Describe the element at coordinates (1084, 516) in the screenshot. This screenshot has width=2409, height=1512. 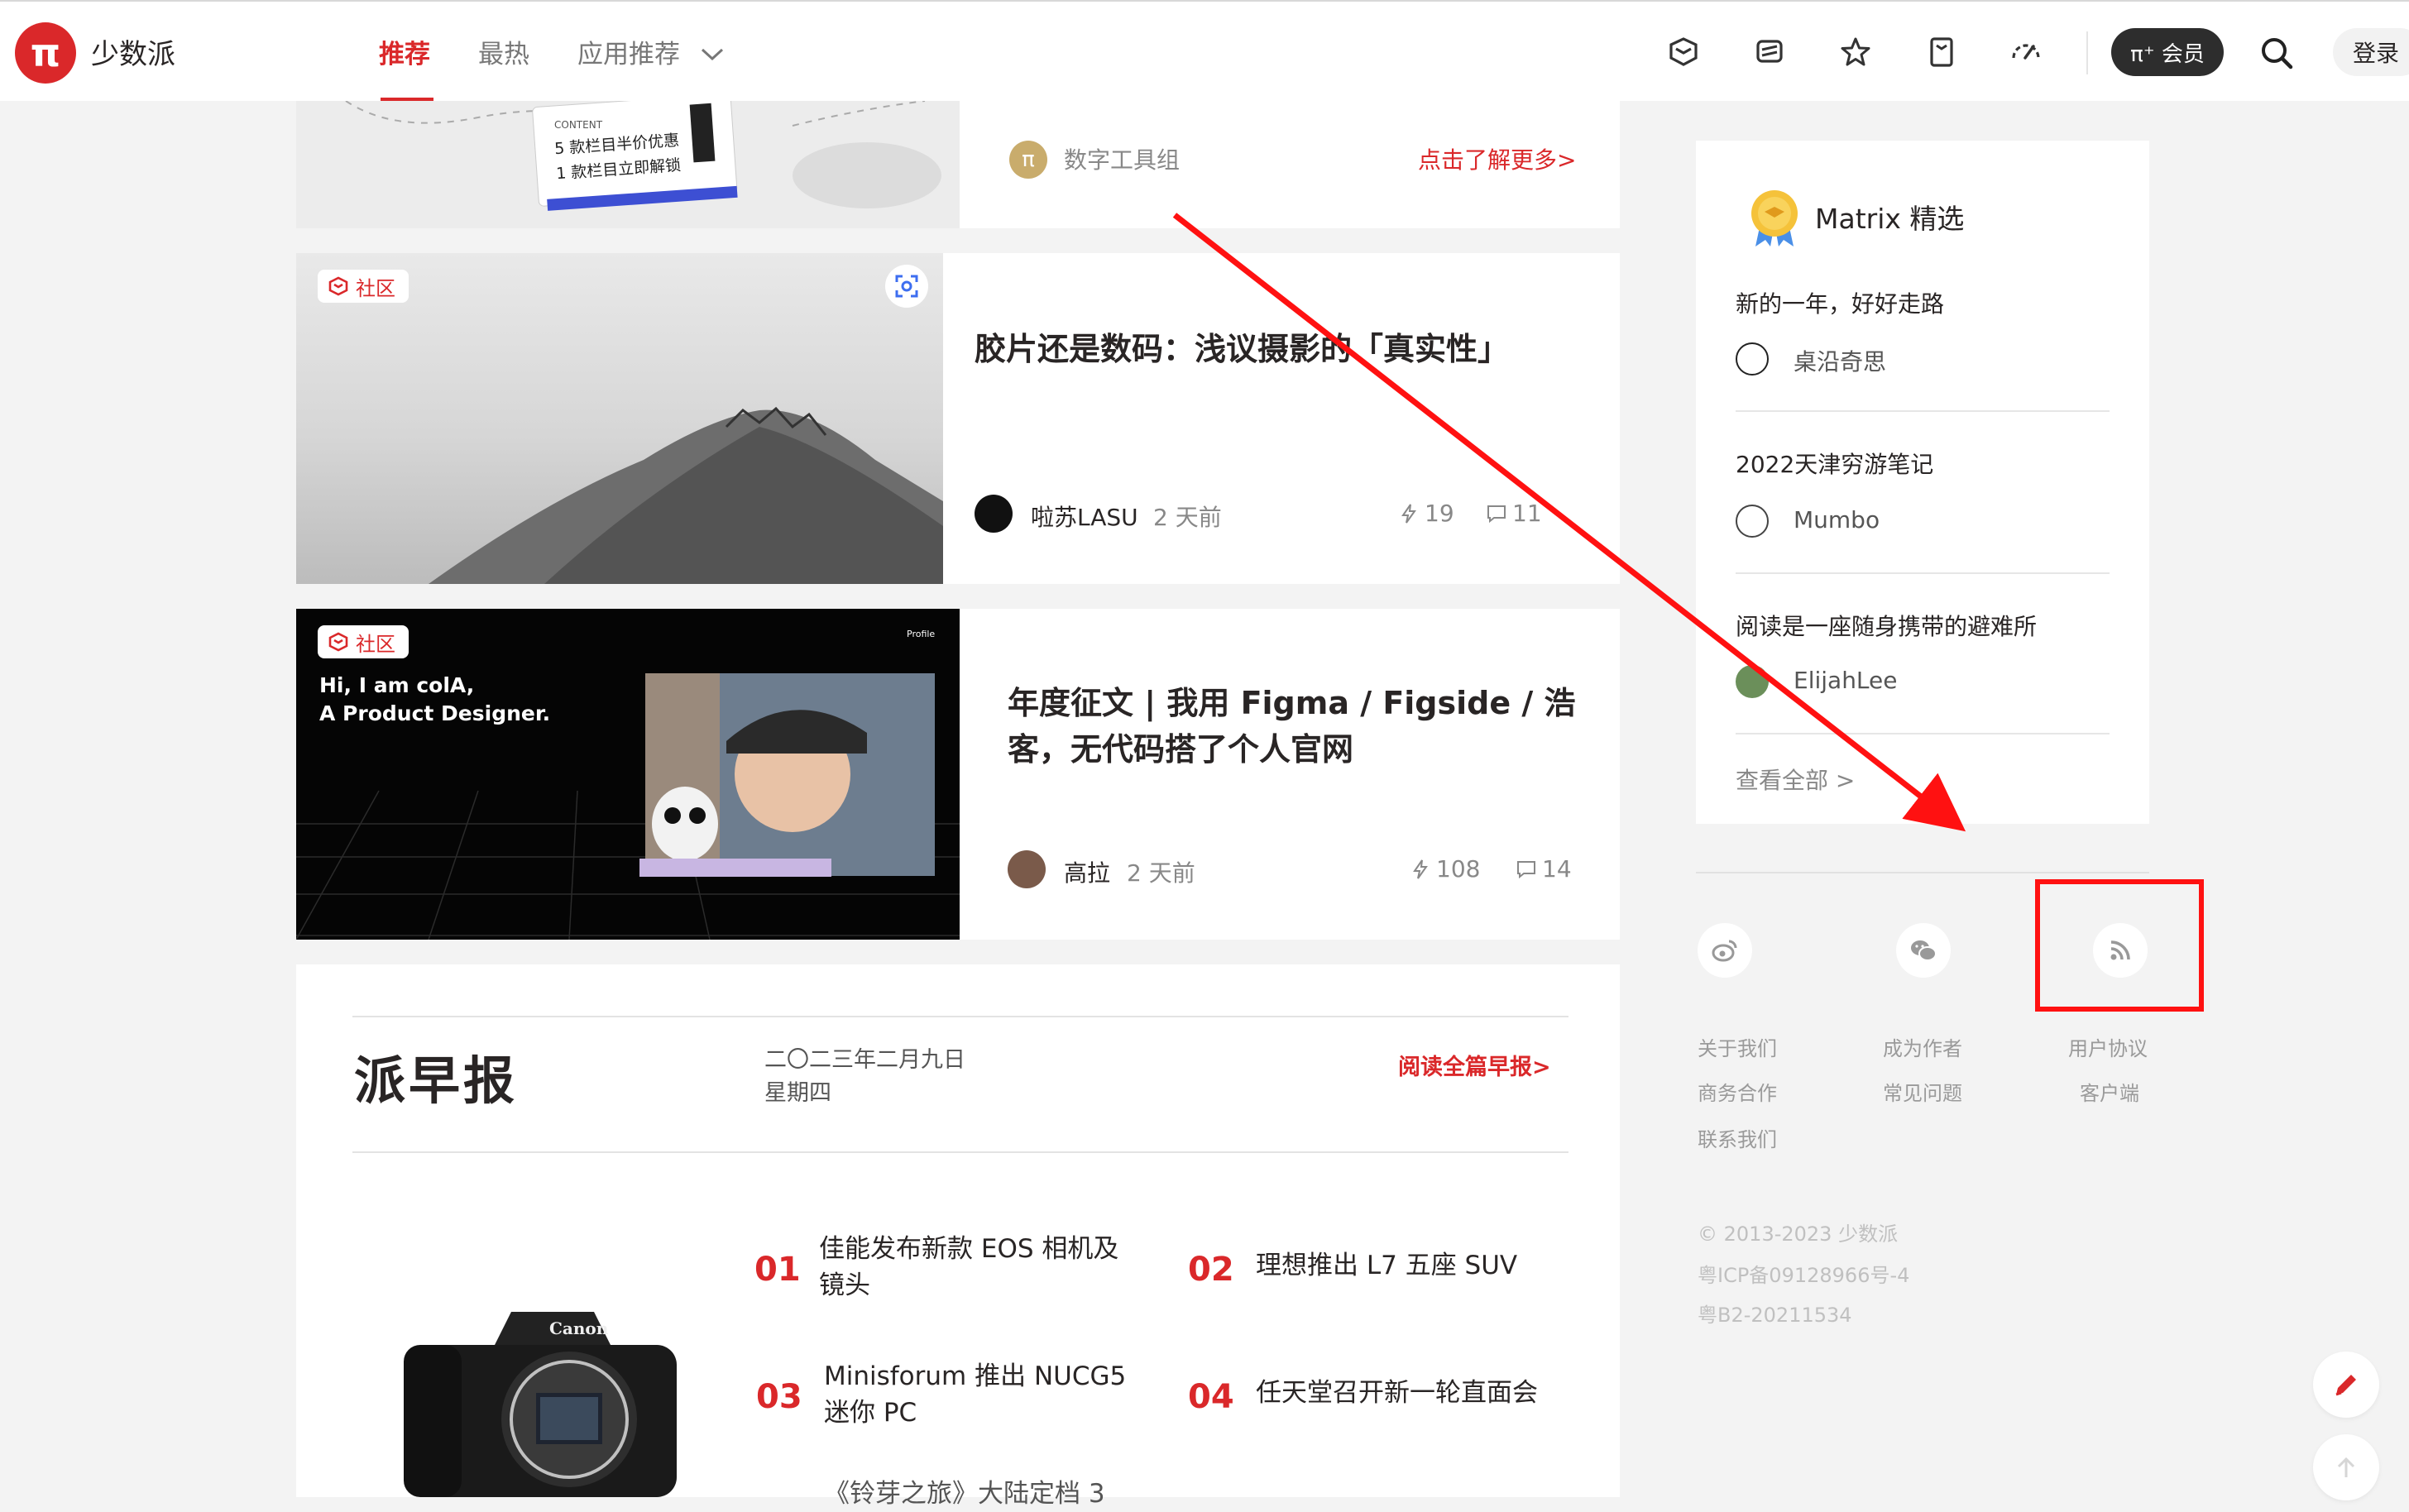
I see `author-name: 啦苏LASU` at that location.